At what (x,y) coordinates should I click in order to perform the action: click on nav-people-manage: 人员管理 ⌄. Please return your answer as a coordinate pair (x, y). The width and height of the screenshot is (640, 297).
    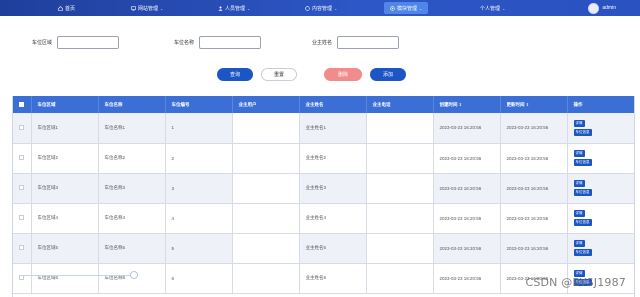
    Looking at the image, I should click on (234, 8).